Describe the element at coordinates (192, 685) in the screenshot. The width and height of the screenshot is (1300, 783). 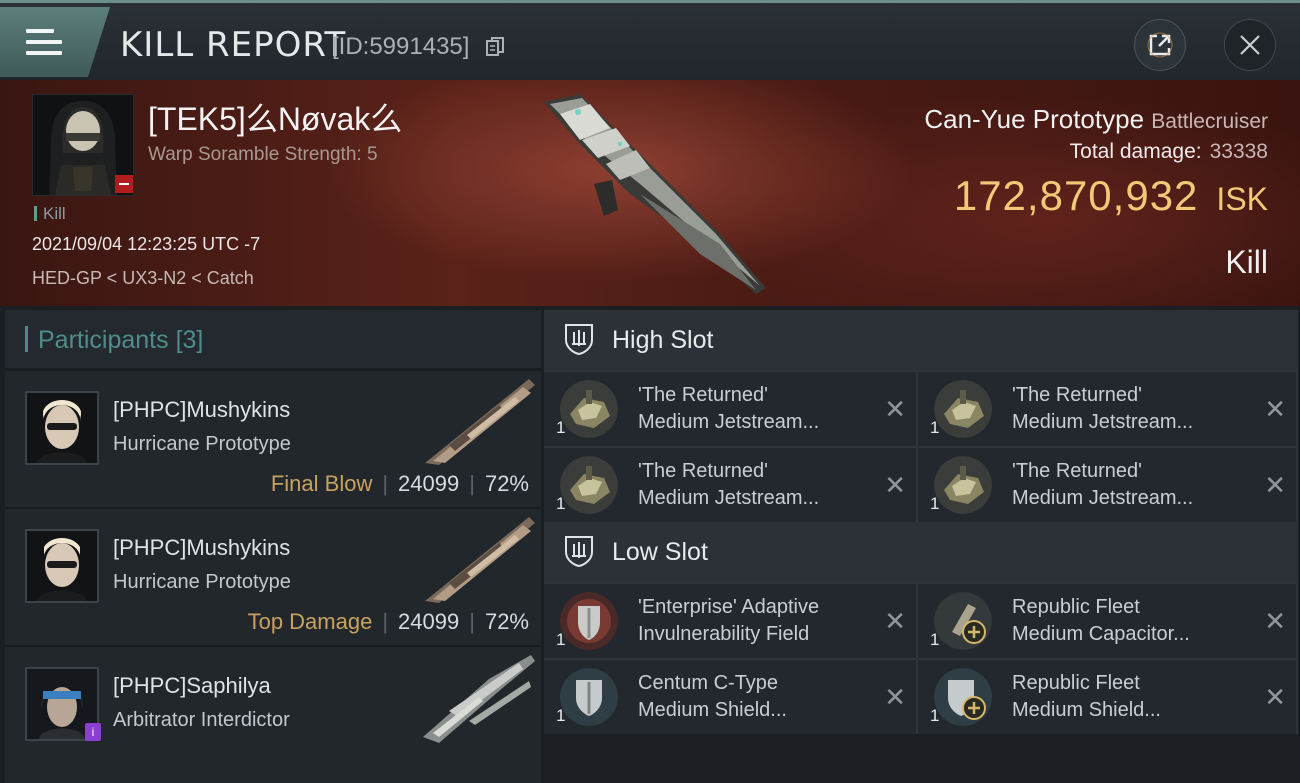
I see `participant-name: [PHPC]Saphilya` at that location.